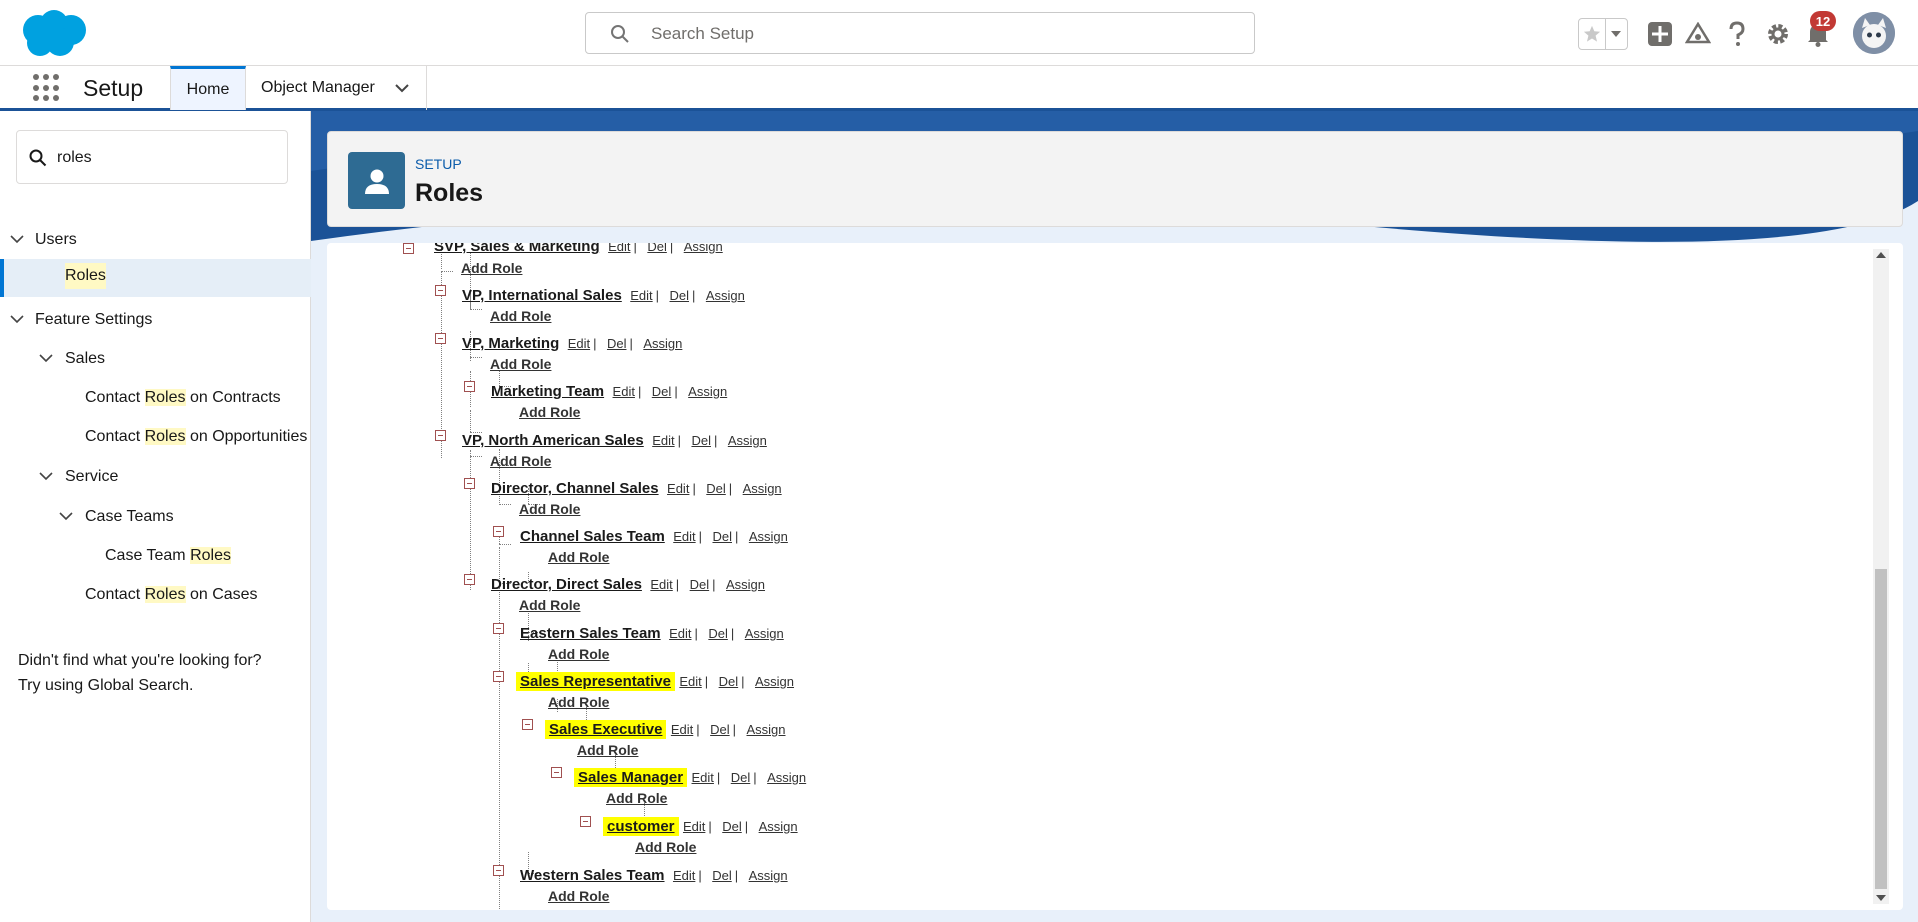 This screenshot has height=922, width=1918. What do you see at coordinates (517, 249) in the screenshot?
I see `role-name-link: SVP, Sales & Marketing` at bounding box center [517, 249].